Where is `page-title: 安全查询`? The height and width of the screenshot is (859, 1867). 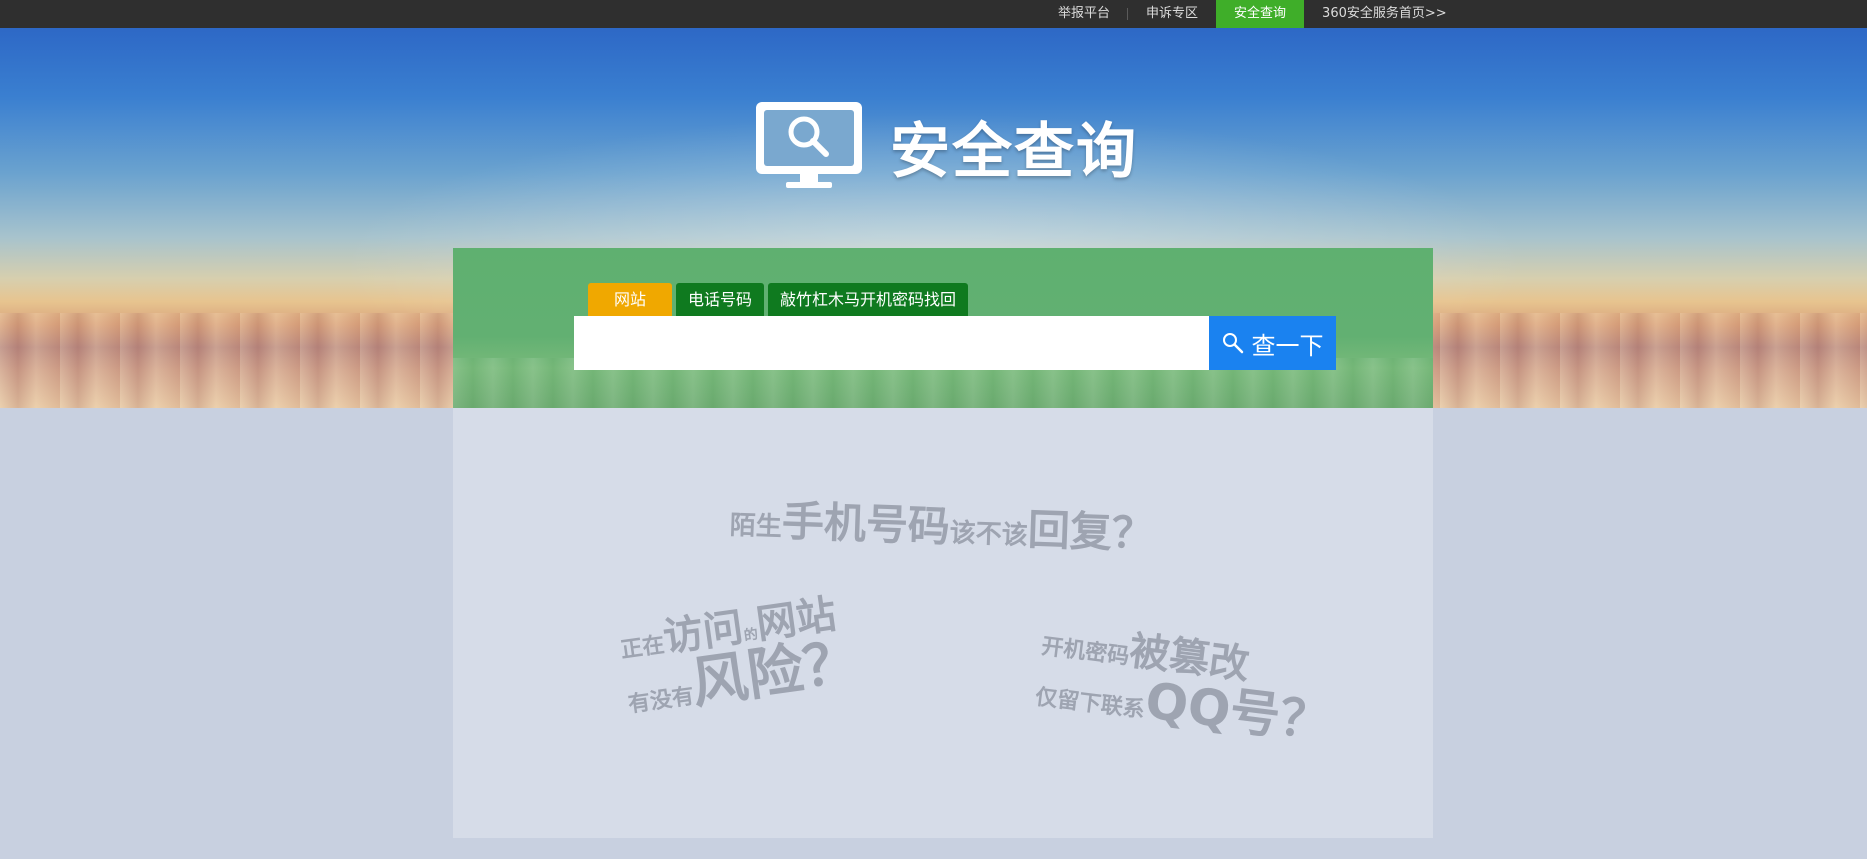 page-title: 安全查询 is located at coordinates (1014, 152).